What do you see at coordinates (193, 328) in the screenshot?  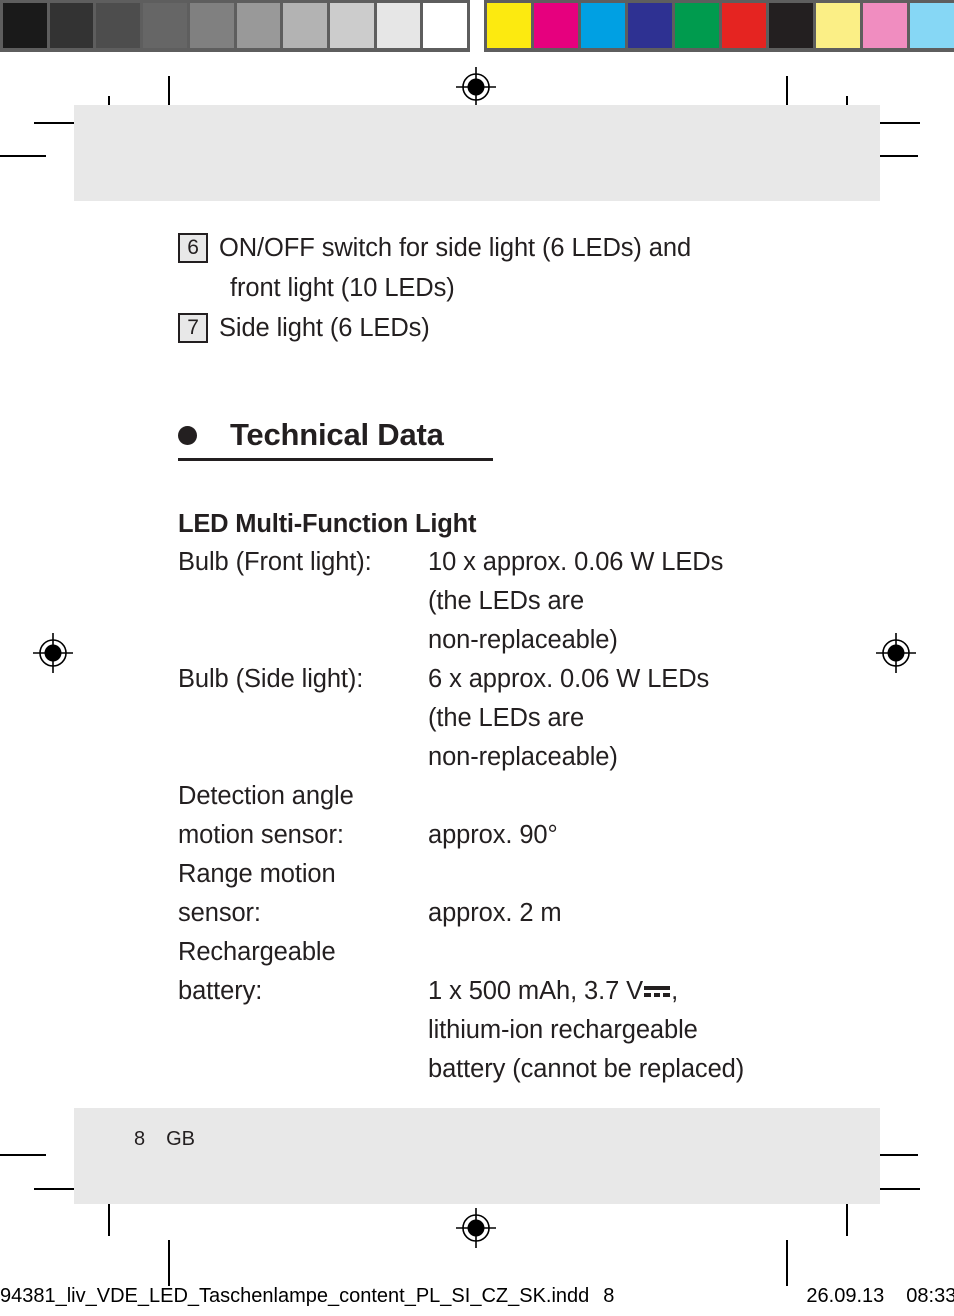 I see `legend-number-badge: 7` at bounding box center [193, 328].